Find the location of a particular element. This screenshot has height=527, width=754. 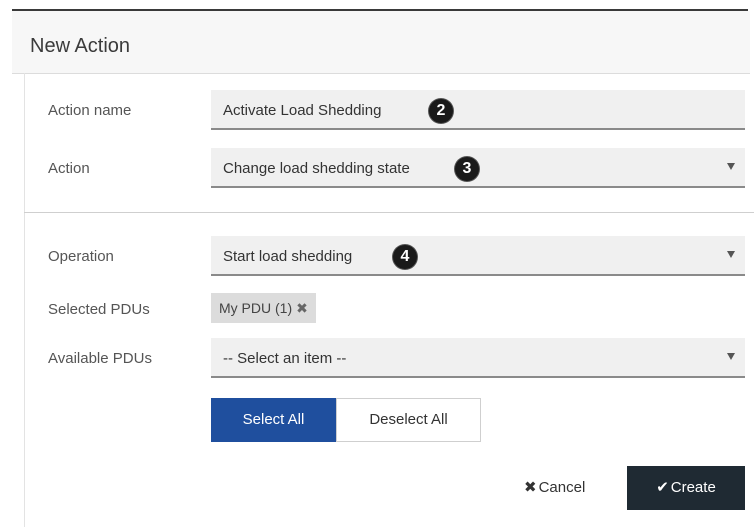

create-button-label: Create is located at coordinates (693, 487).